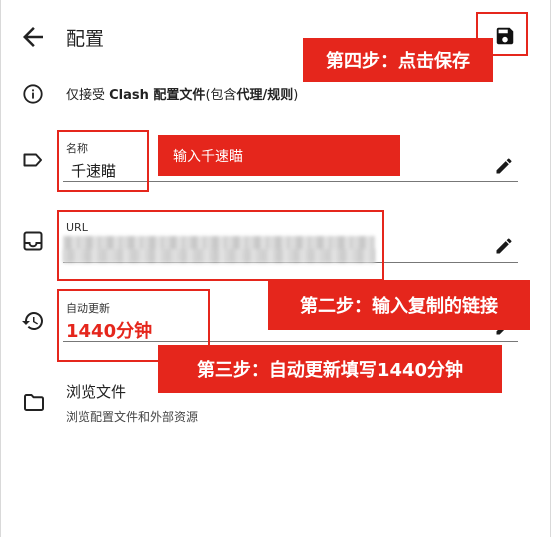 This screenshot has height=537, width=551. Describe the element at coordinates (88, 95) in the screenshot. I see `info-text-prefix: 仅接受` at that location.